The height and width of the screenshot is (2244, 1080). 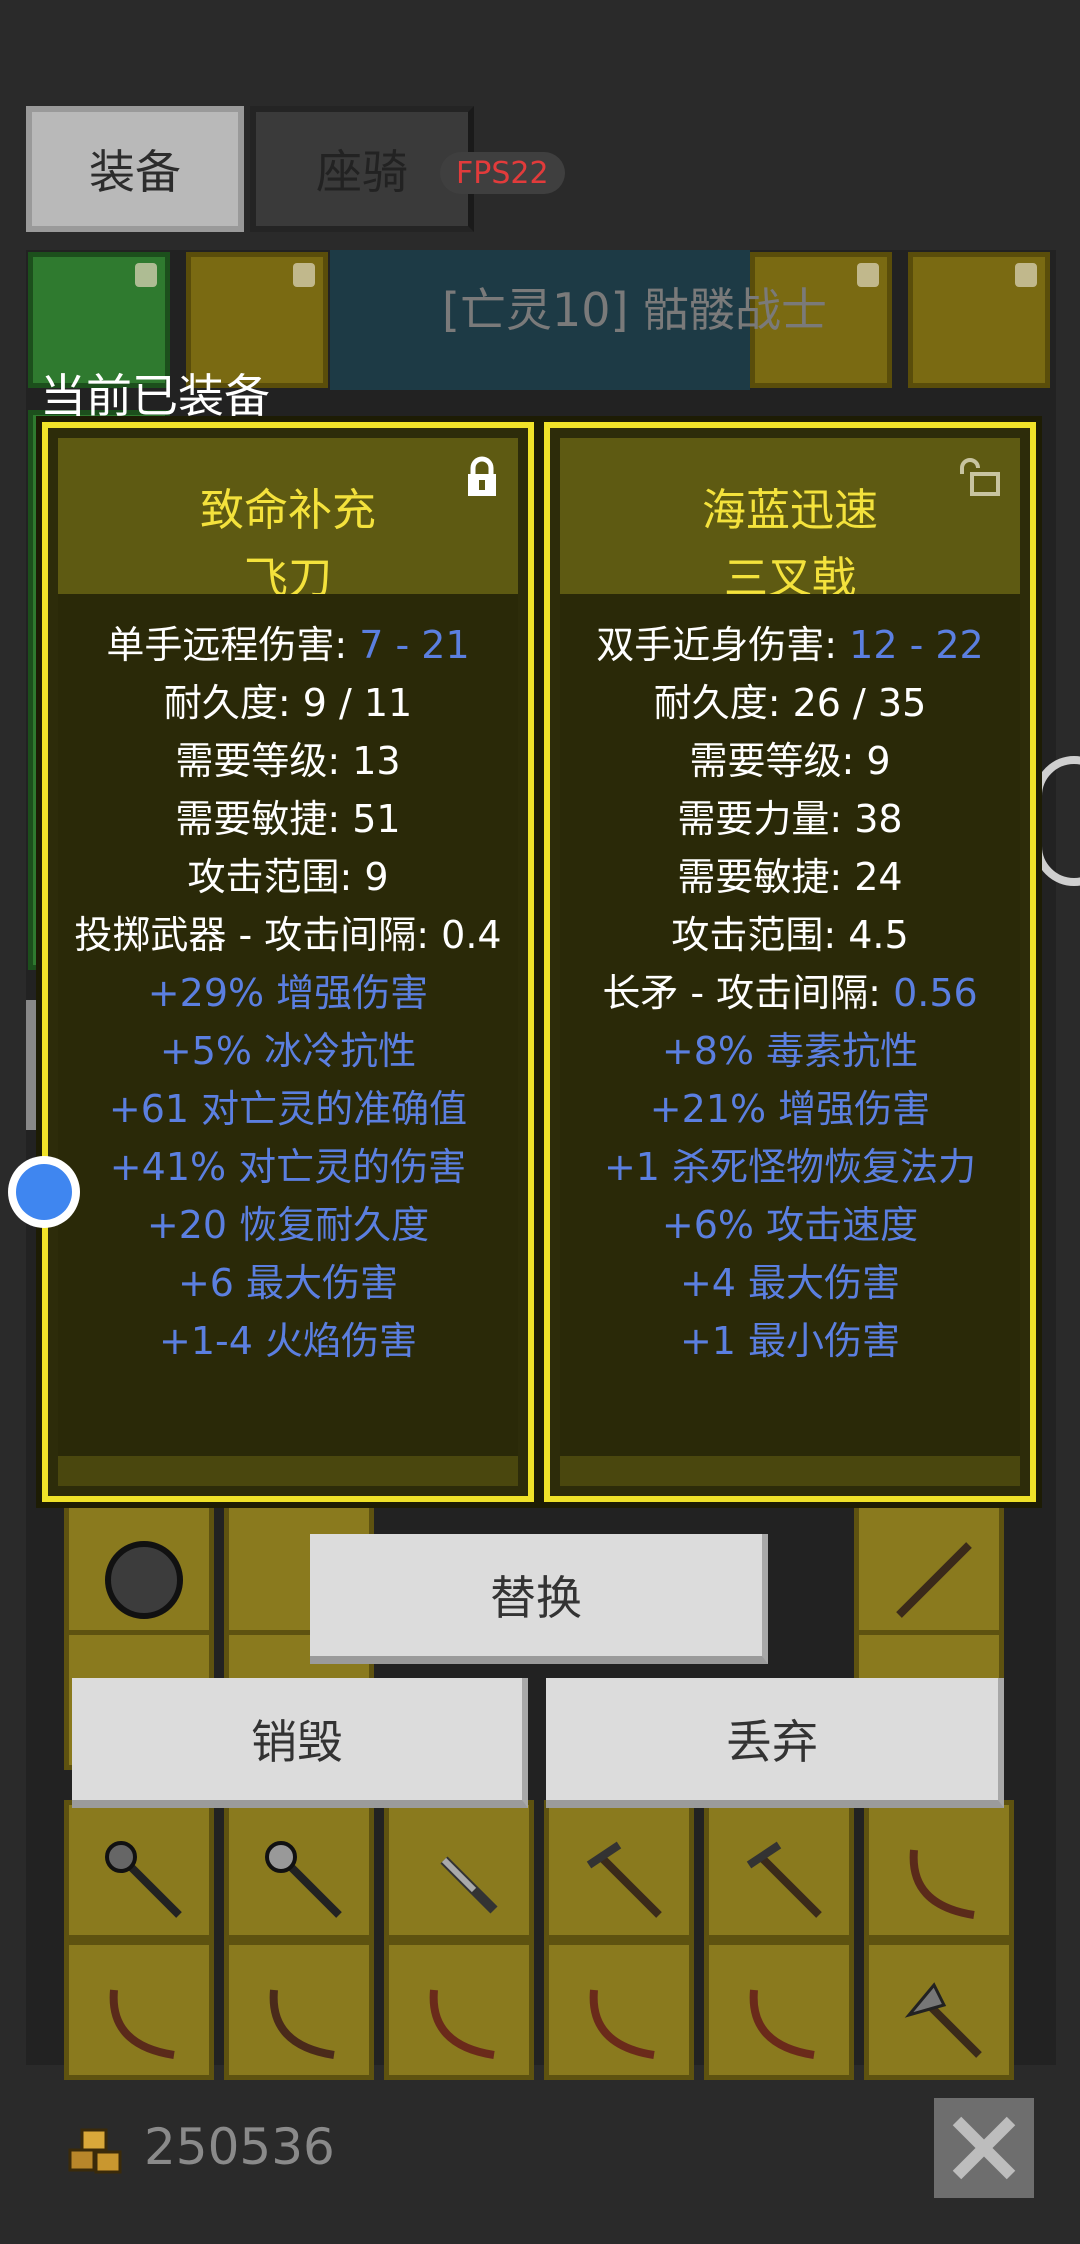 What do you see at coordinates (288, 510) in the screenshot?
I see `item-title: 致命补充` at bounding box center [288, 510].